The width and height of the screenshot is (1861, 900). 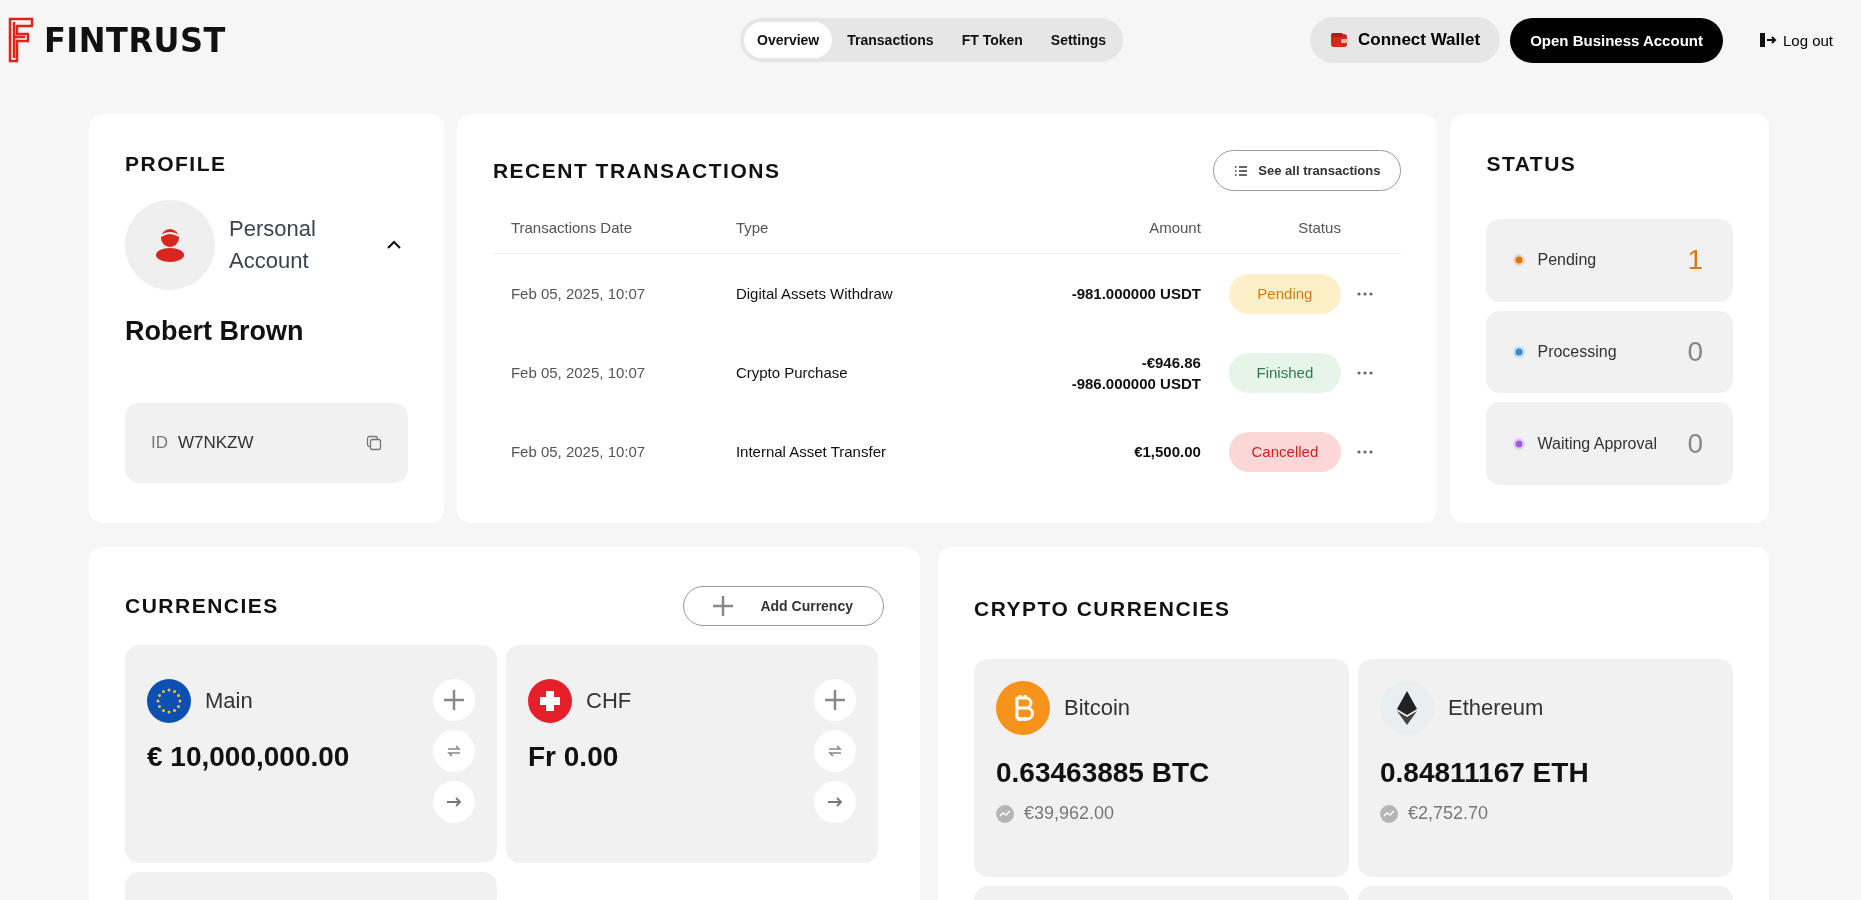 What do you see at coordinates (1241, 170) in the screenshot?
I see `list-icon` at bounding box center [1241, 170].